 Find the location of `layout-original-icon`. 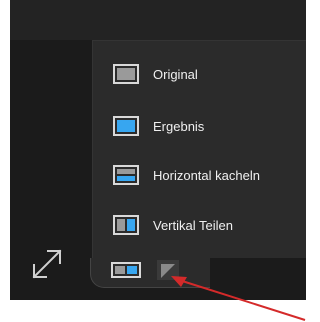

layout-original-icon is located at coordinates (126, 74).